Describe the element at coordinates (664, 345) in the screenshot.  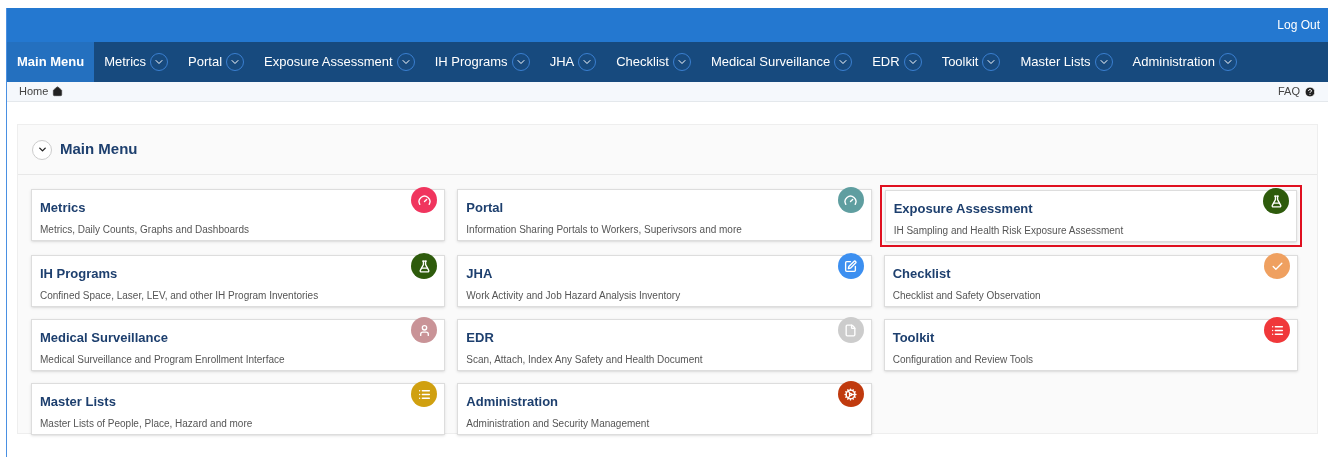
I see `menu-tile: EDR Scan, Attach, Index Any Safety and Health Document` at that location.